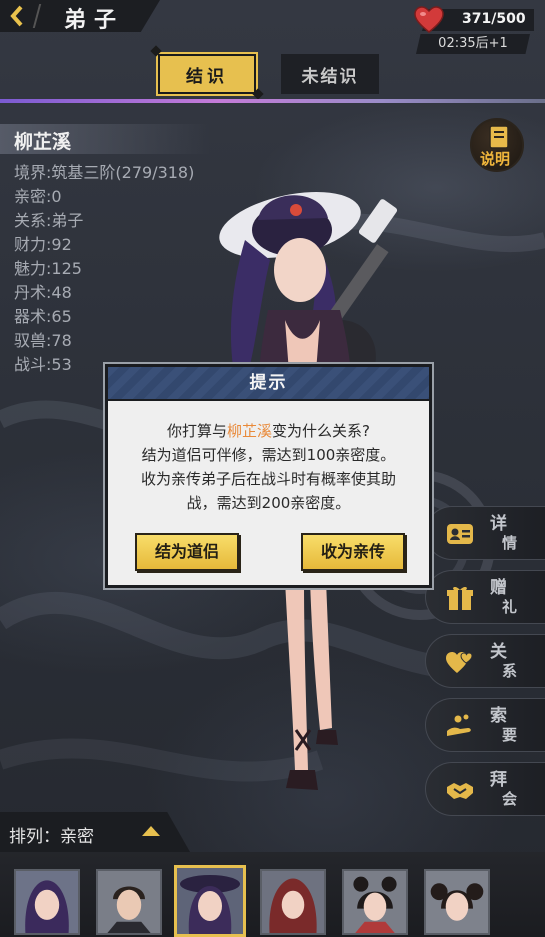 This screenshot has width=545, height=937. I want to click on stat-intimacy: 亲密:0, so click(38, 196).